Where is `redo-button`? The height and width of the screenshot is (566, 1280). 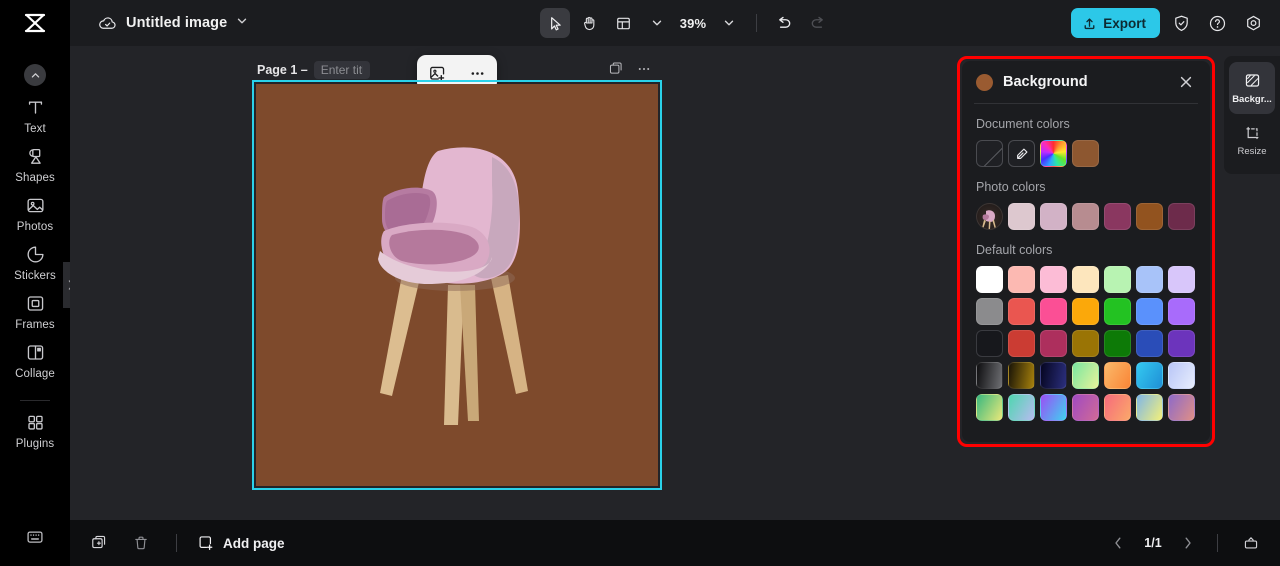 redo-button is located at coordinates (818, 23).